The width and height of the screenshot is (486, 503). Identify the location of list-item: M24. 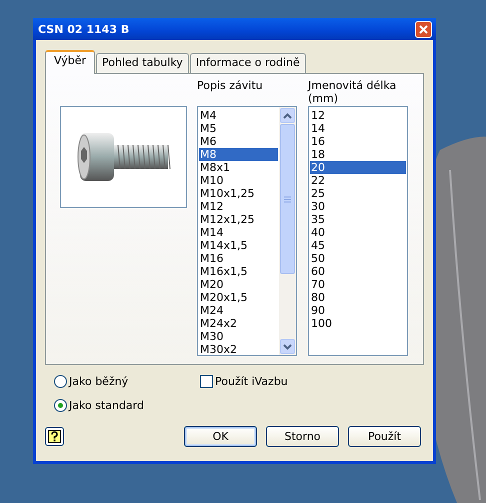
(238, 310).